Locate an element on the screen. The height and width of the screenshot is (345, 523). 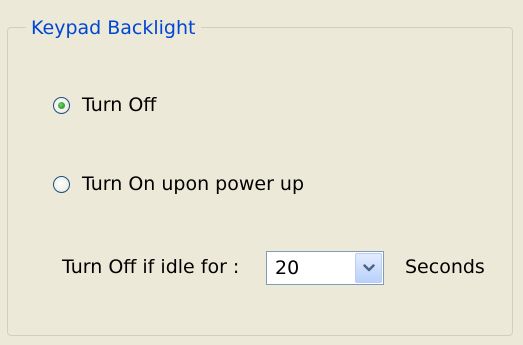
chevron-down-icon is located at coordinates (368, 268).